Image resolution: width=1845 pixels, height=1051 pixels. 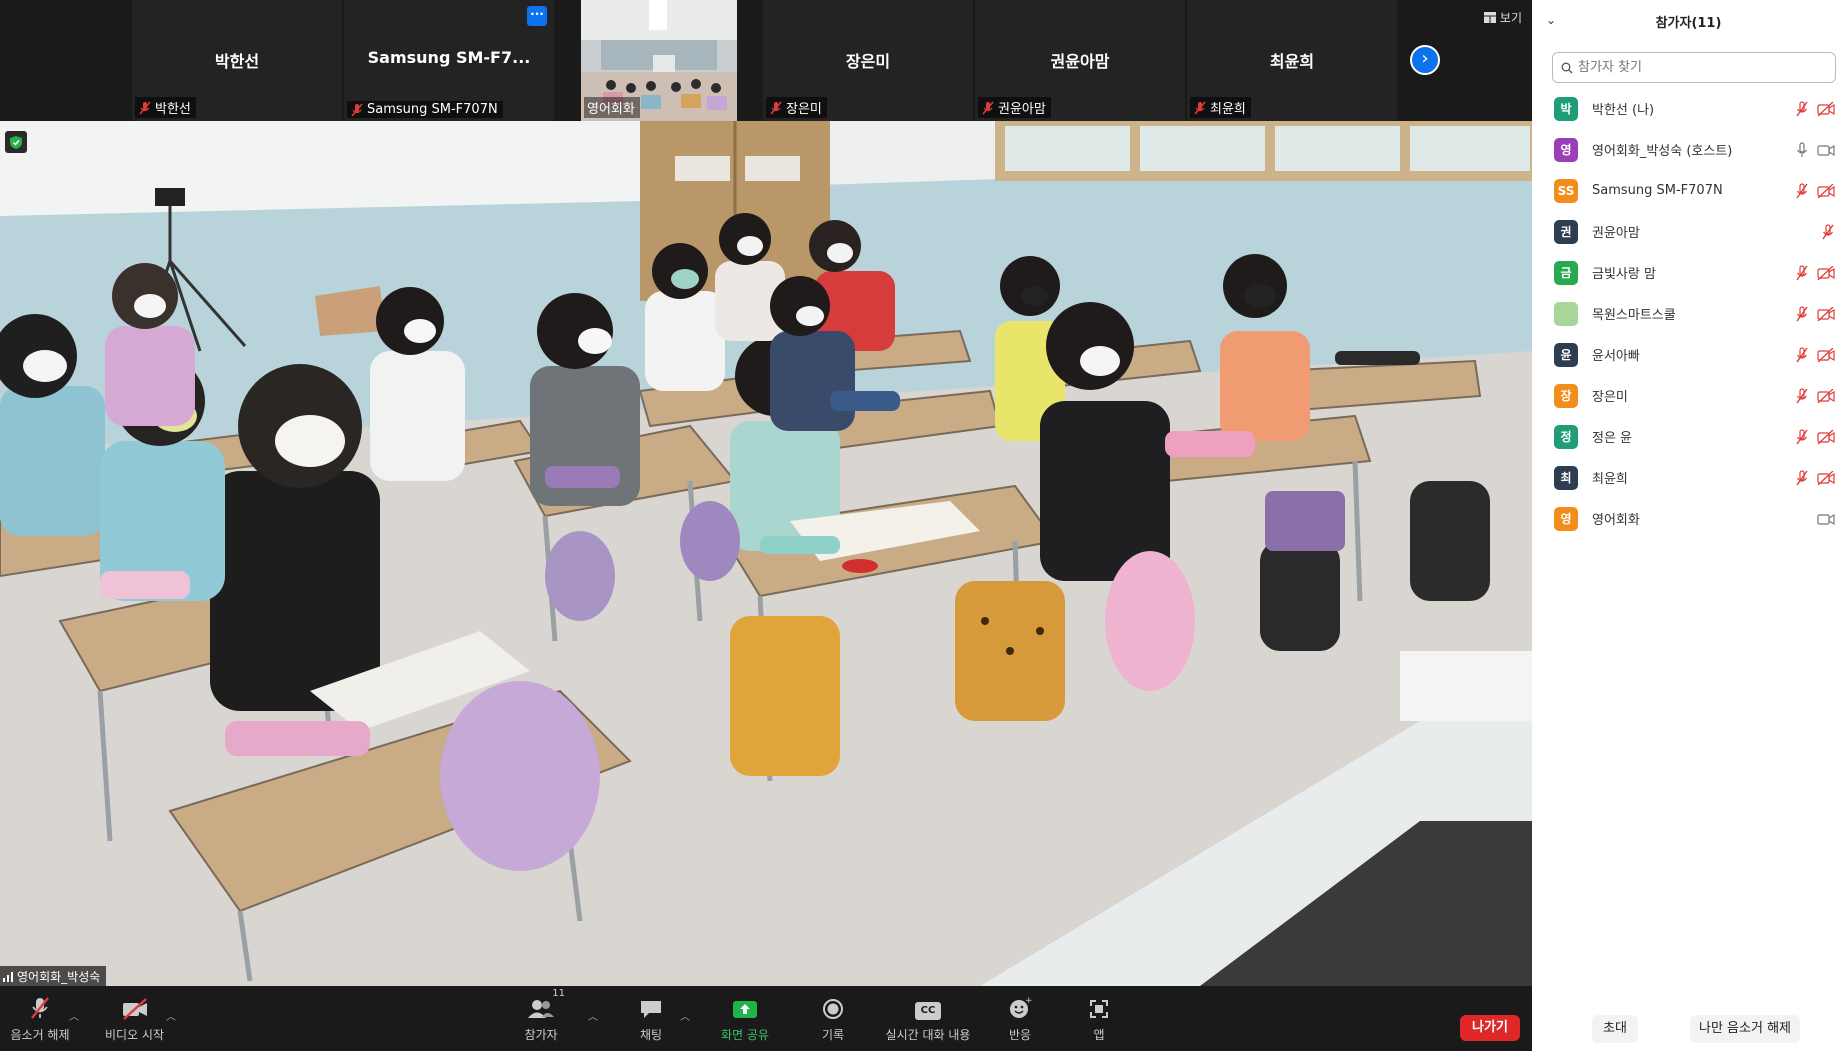 I want to click on participant-row: 목원스마트스쿨, so click(x=1688, y=313).